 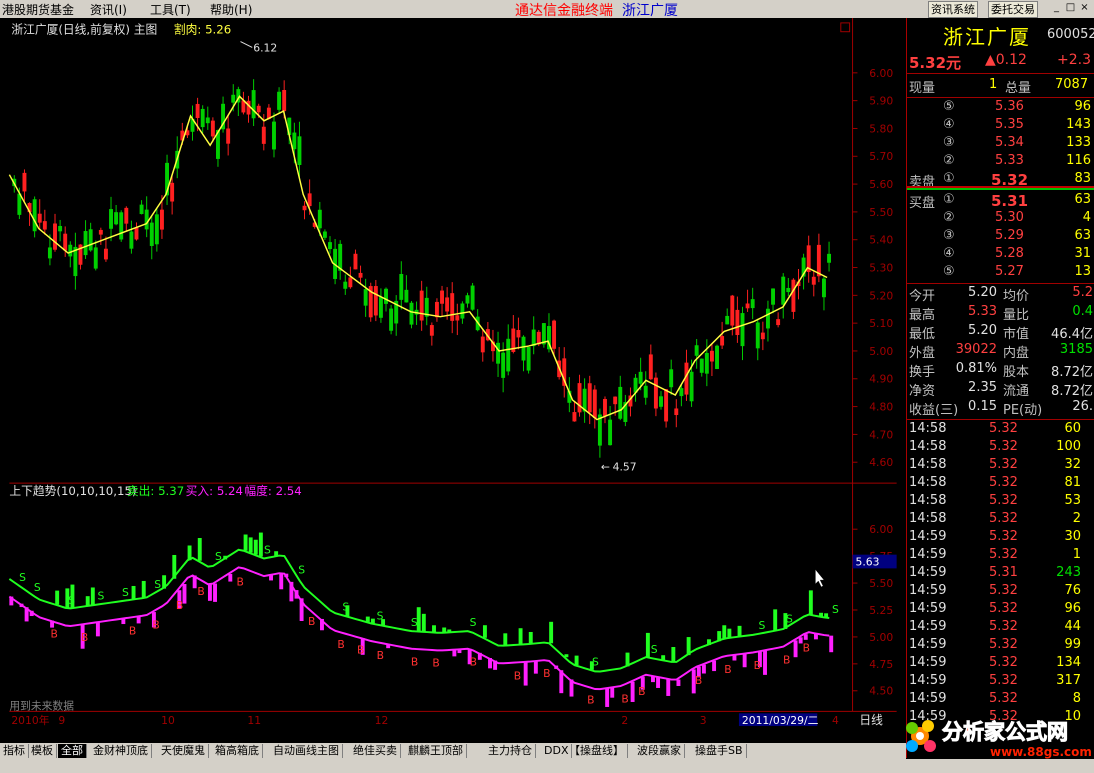 I want to click on tab-0: 指标, so click(x=14, y=751).